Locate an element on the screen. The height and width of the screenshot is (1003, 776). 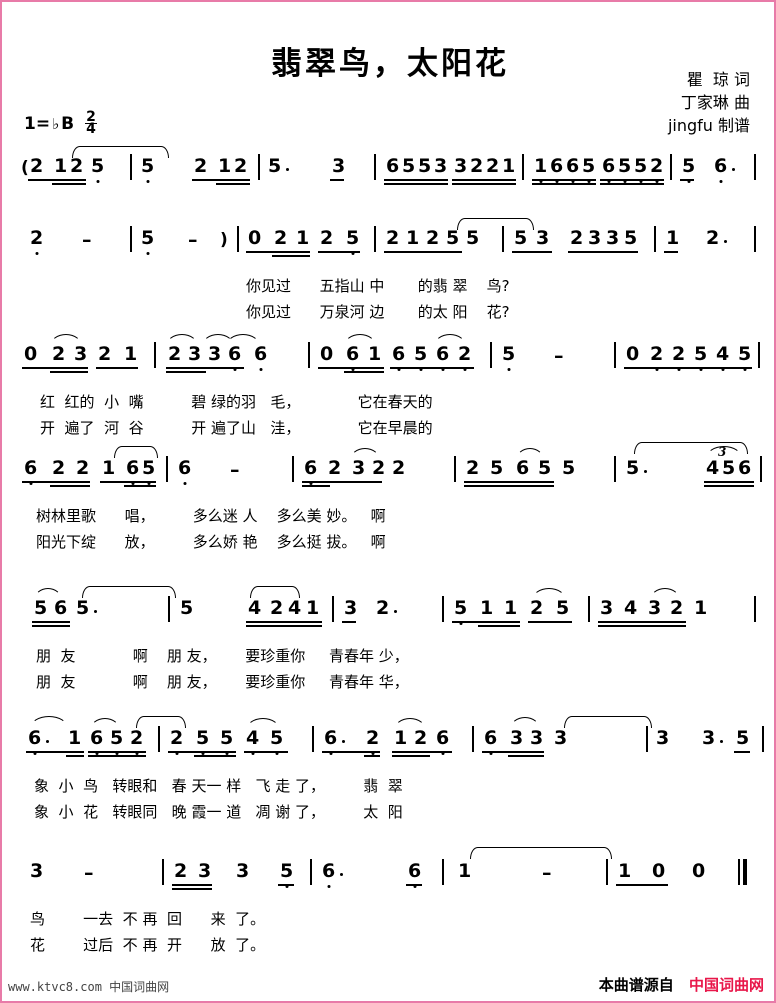
footer-source-url: www.ktvc8.com 中国词曲网 is located at coordinates (88, 986).